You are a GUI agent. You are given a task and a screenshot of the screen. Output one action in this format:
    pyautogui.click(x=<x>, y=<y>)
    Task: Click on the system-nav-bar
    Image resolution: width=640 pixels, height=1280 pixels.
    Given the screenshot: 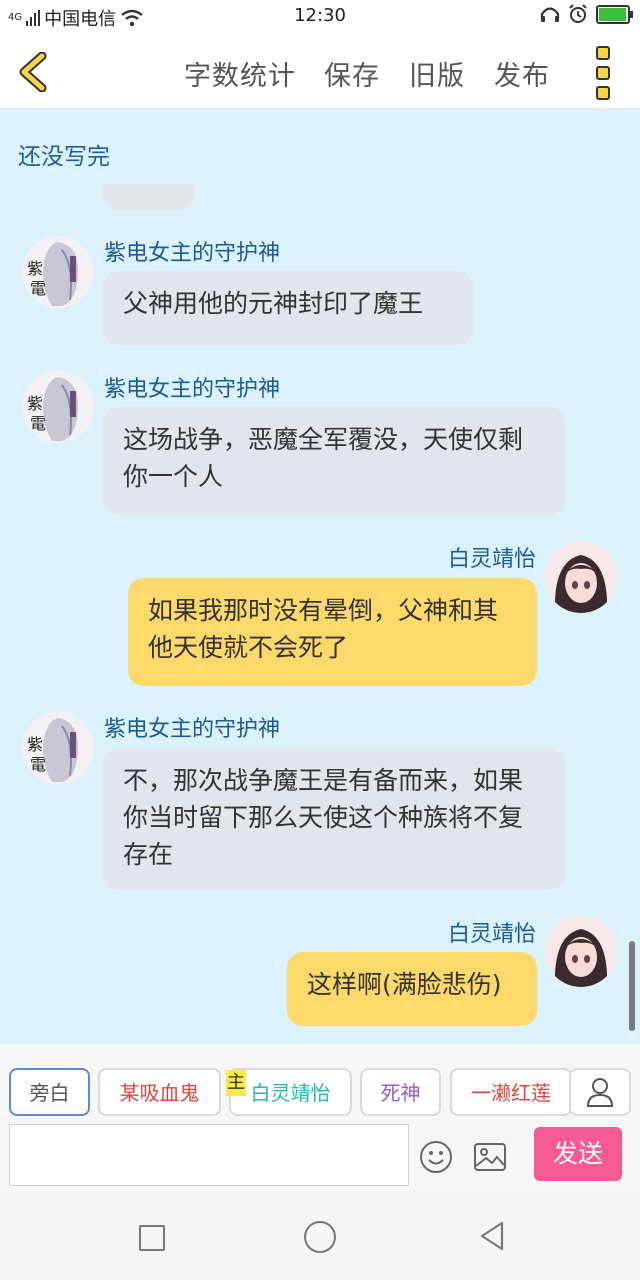 What is the action you would take?
    pyautogui.click(x=320, y=1237)
    